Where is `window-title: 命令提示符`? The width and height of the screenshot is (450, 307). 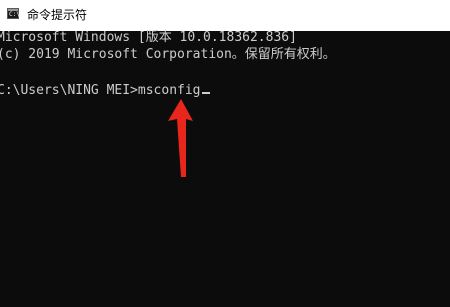
window-title: 命令提示符 is located at coordinates (57, 15).